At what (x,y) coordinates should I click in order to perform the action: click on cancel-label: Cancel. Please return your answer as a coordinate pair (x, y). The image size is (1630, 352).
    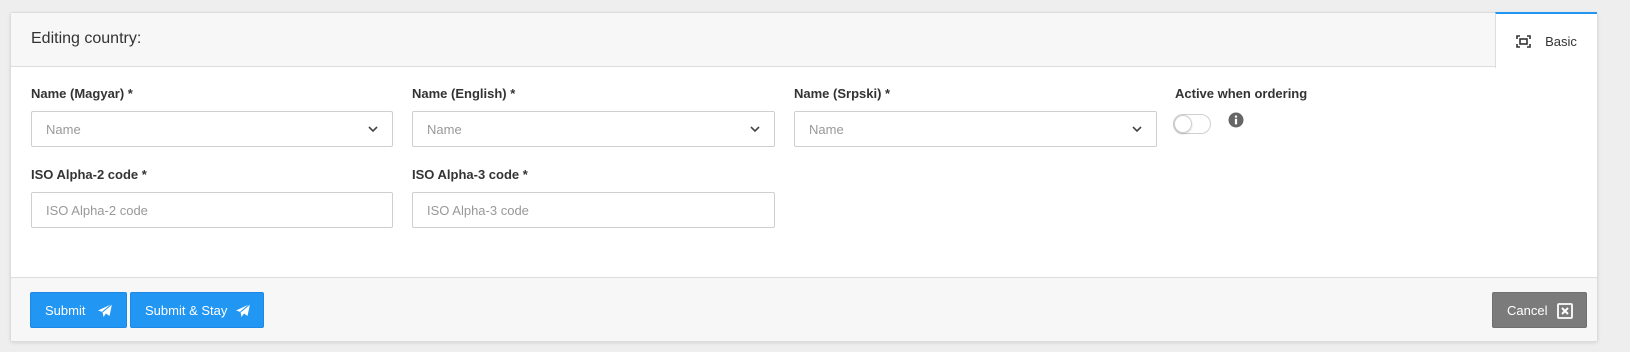
    Looking at the image, I should click on (1527, 310).